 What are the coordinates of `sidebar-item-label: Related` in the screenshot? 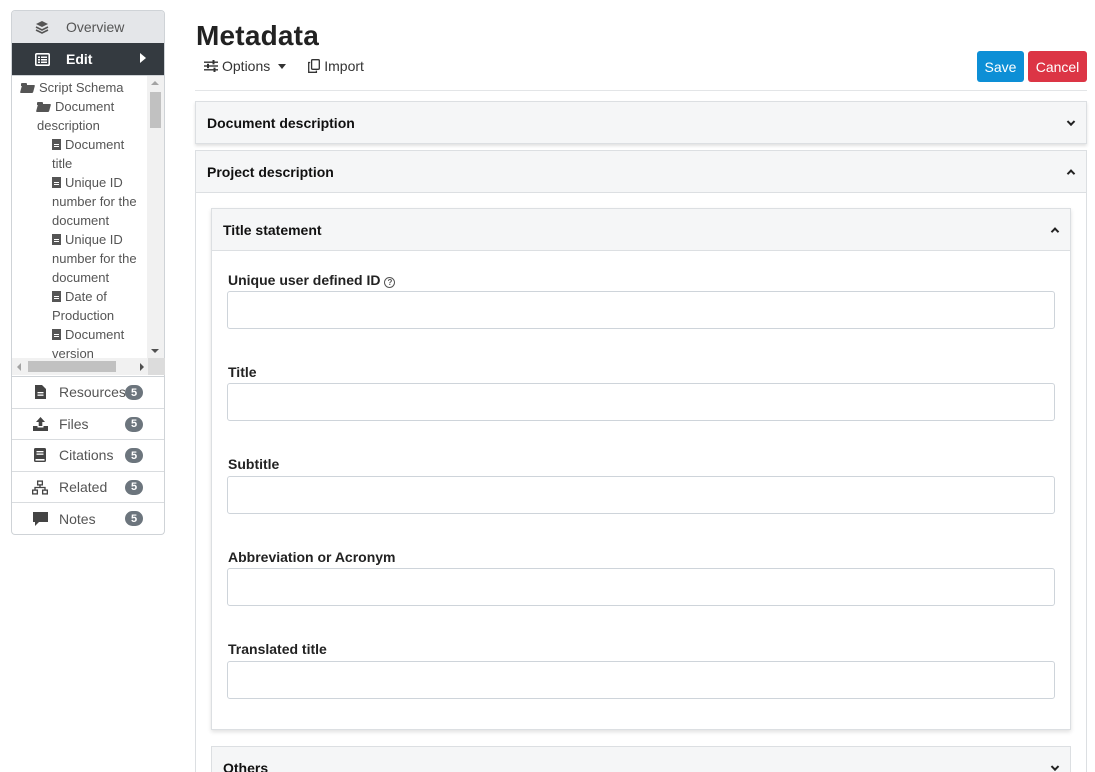 It's located at (83, 487).